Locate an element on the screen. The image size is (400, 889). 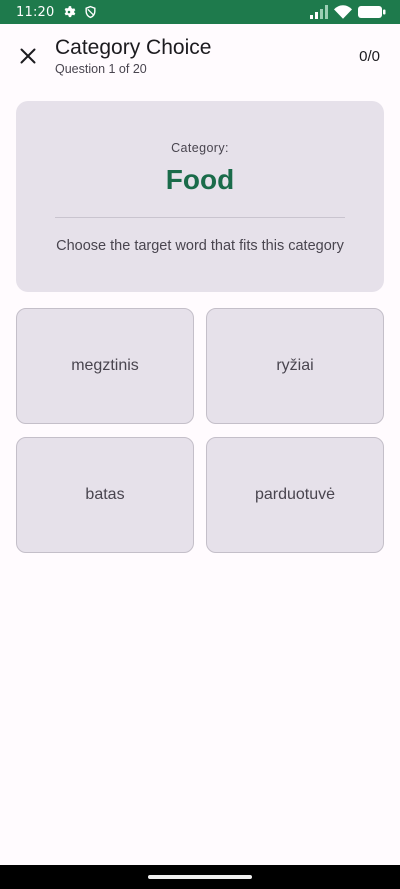
answer-option-button: batas is located at coordinates (105, 495).